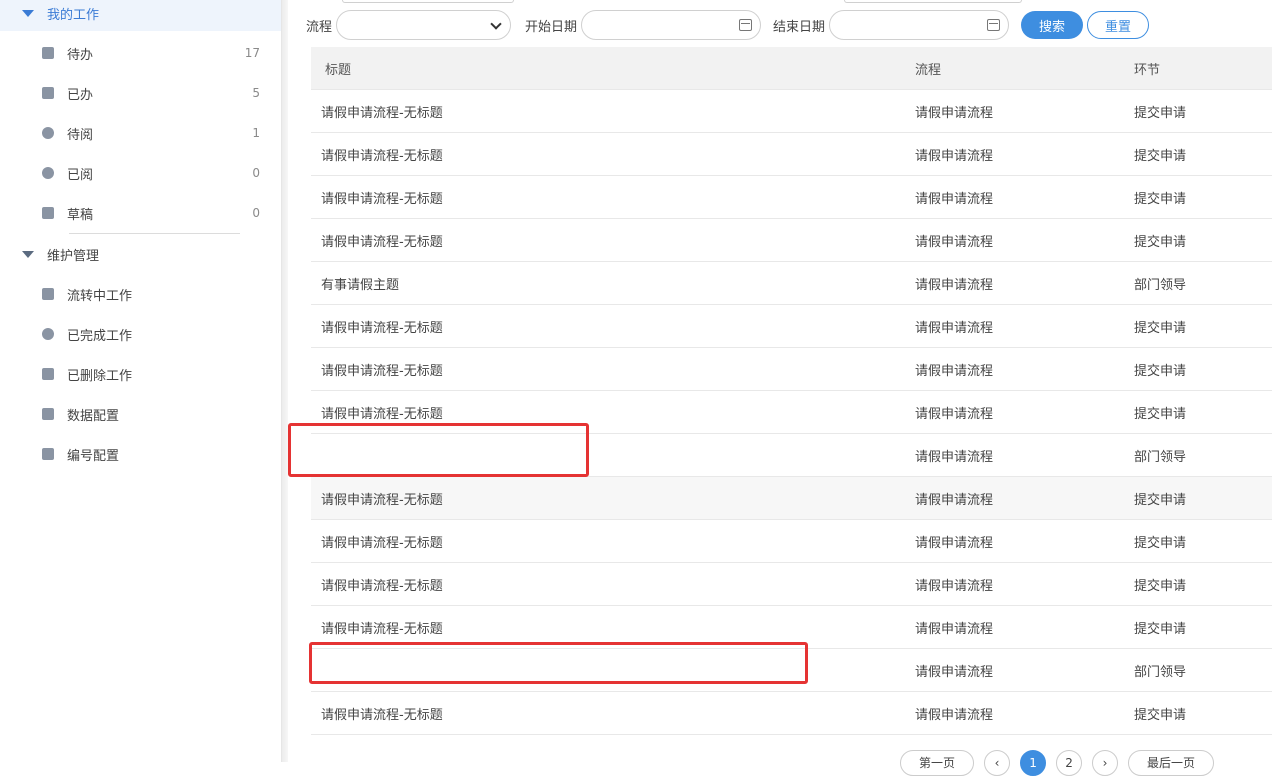 Image resolution: width=1272 pixels, height=776 pixels. Describe the element at coordinates (360, 285) in the screenshot. I see `cell-title: 有事请假主题` at that location.